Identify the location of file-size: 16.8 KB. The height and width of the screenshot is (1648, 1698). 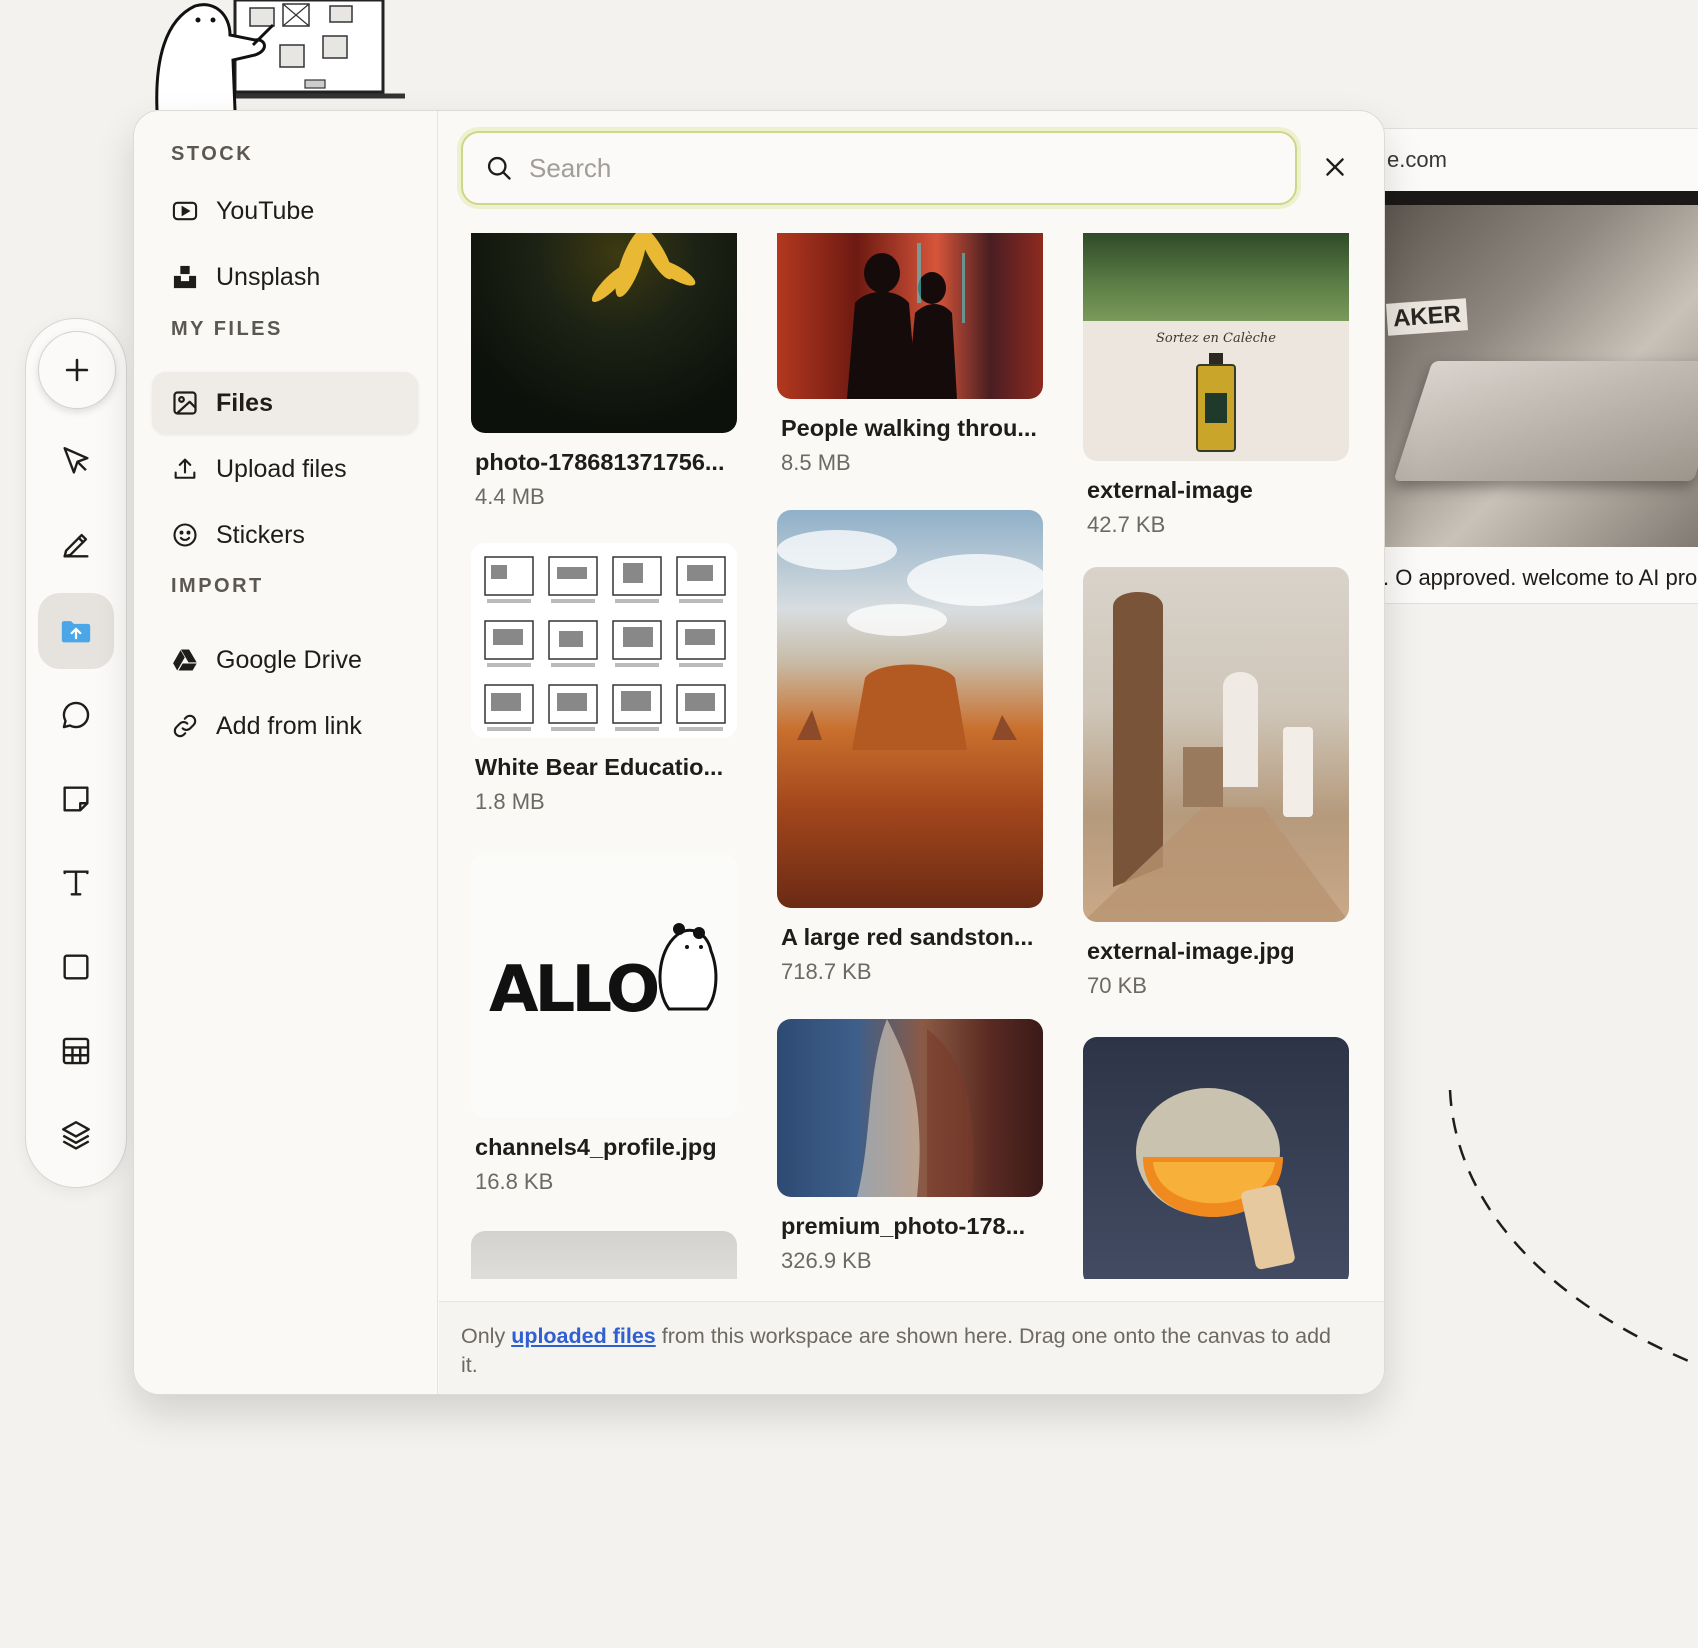
(514, 1181).